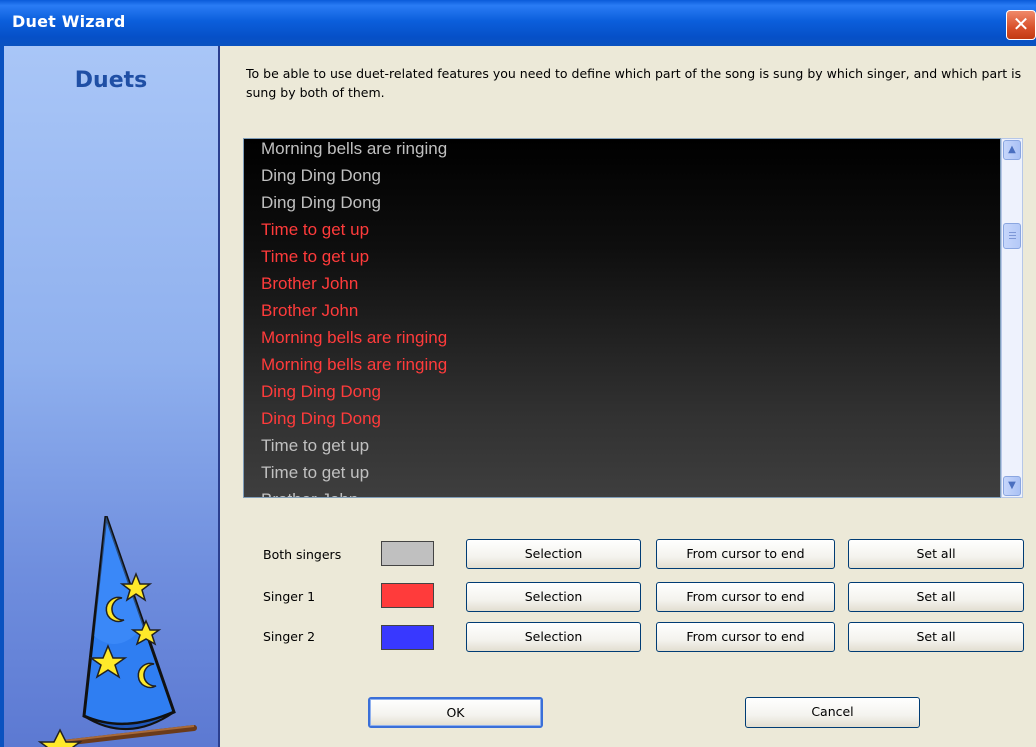  What do you see at coordinates (936, 637) in the screenshot?
I see `singer2-set-all-button: Set all` at bounding box center [936, 637].